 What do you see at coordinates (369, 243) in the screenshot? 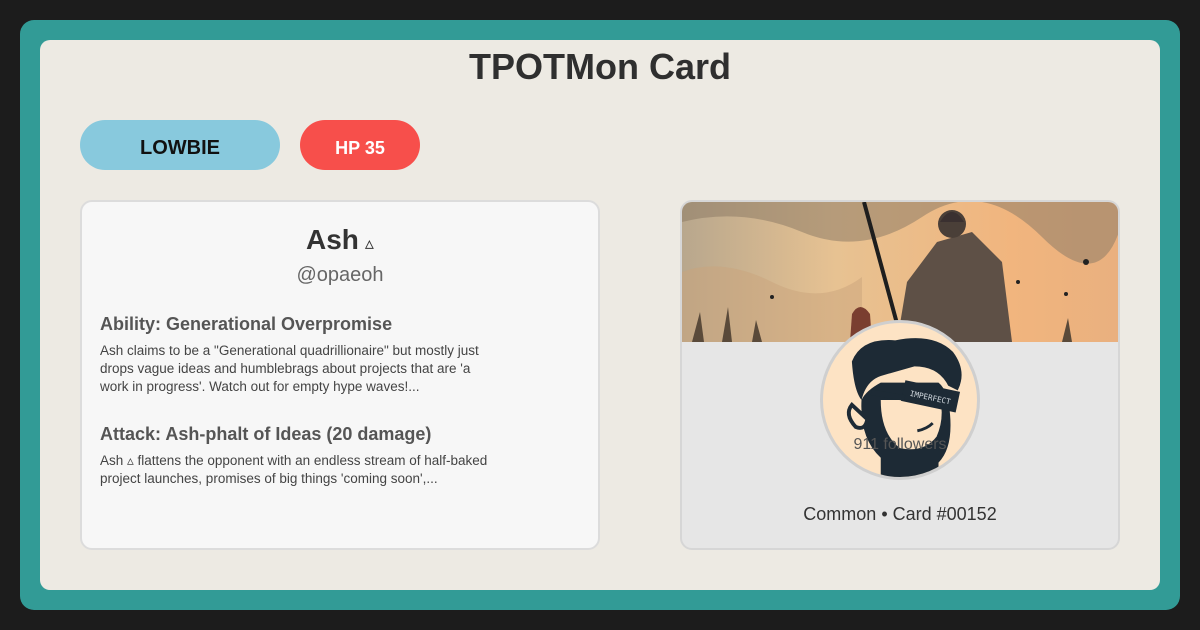
I see `triangle-icon: ▵` at bounding box center [369, 243].